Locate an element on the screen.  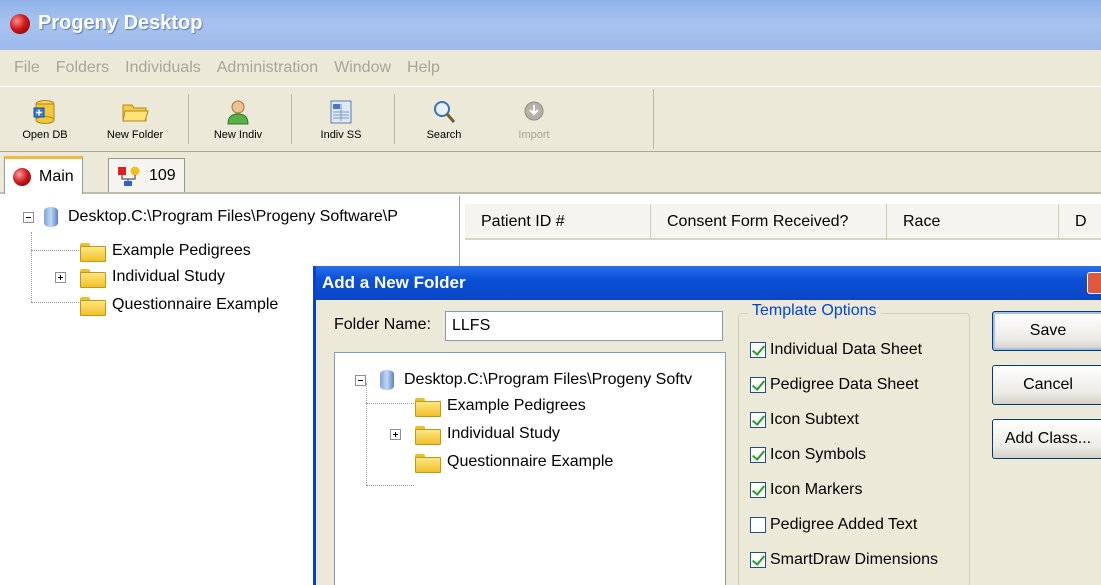
person-icon is located at coordinates (238, 112).